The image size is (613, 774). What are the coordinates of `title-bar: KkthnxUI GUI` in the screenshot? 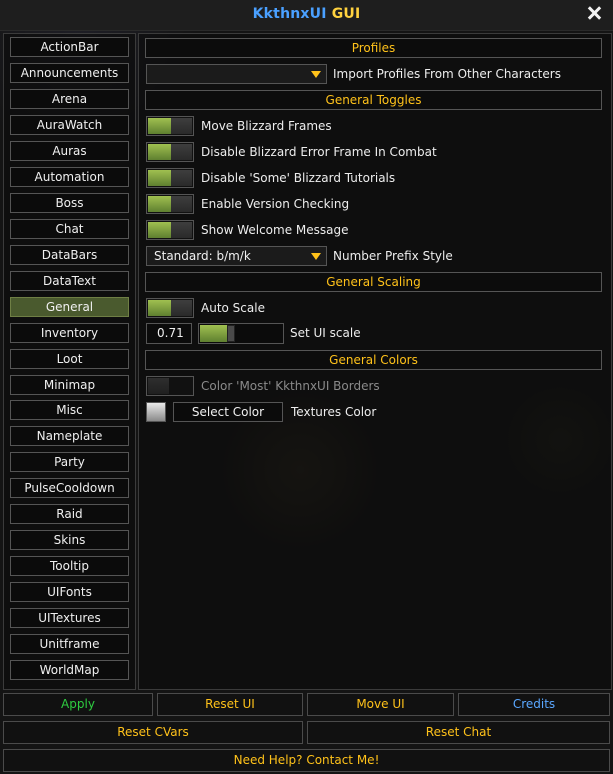 It's located at (306, 15).